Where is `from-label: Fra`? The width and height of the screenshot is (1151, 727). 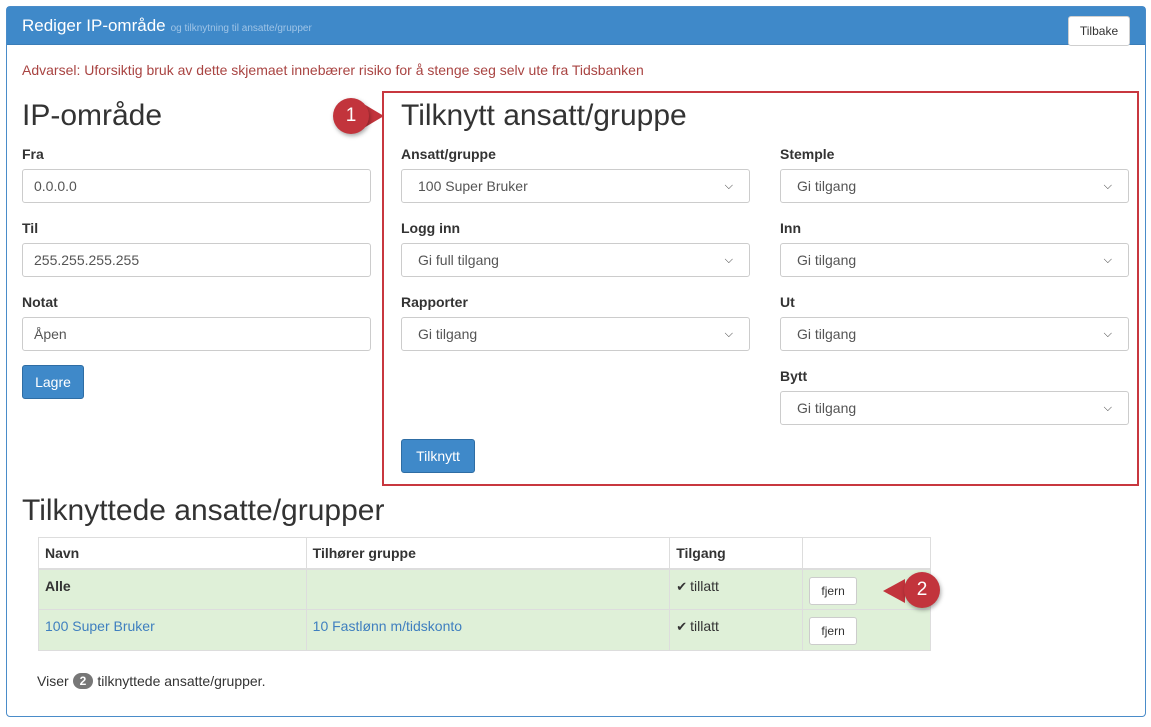 from-label: Fra is located at coordinates (33, 154).